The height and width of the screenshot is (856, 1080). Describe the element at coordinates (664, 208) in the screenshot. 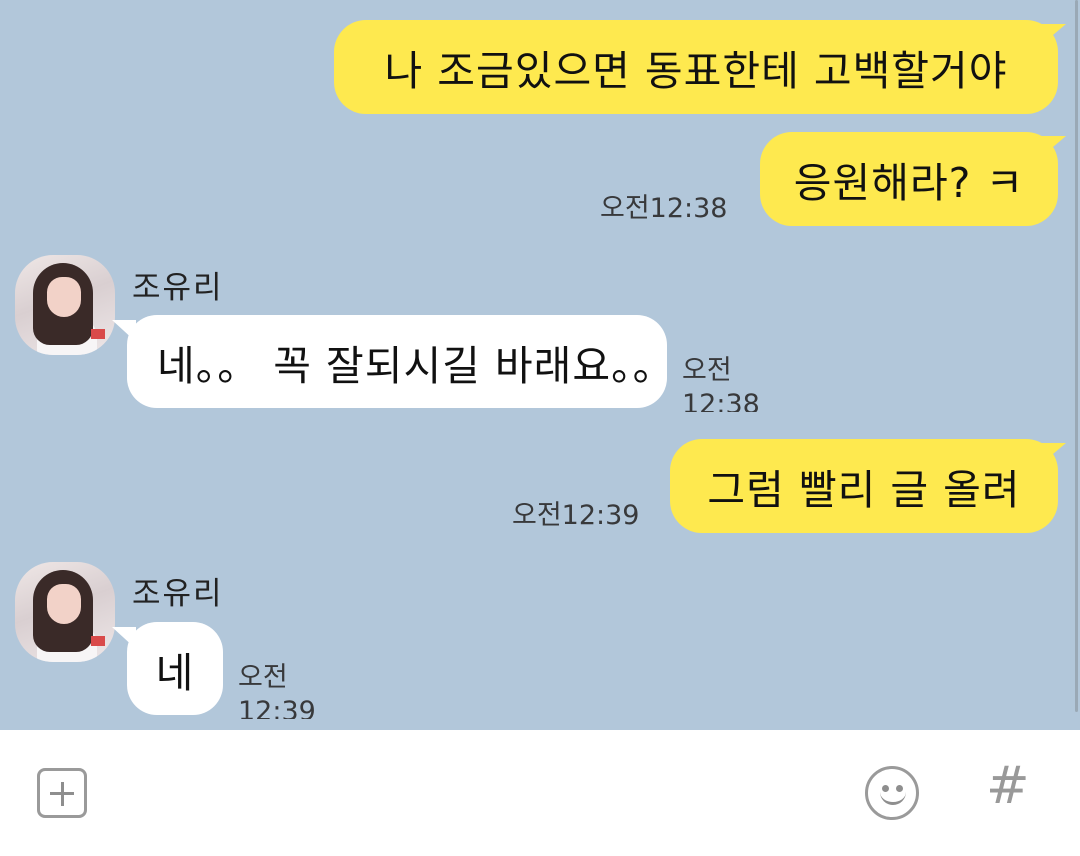

I see `message-time: 오전12:38` at that location.